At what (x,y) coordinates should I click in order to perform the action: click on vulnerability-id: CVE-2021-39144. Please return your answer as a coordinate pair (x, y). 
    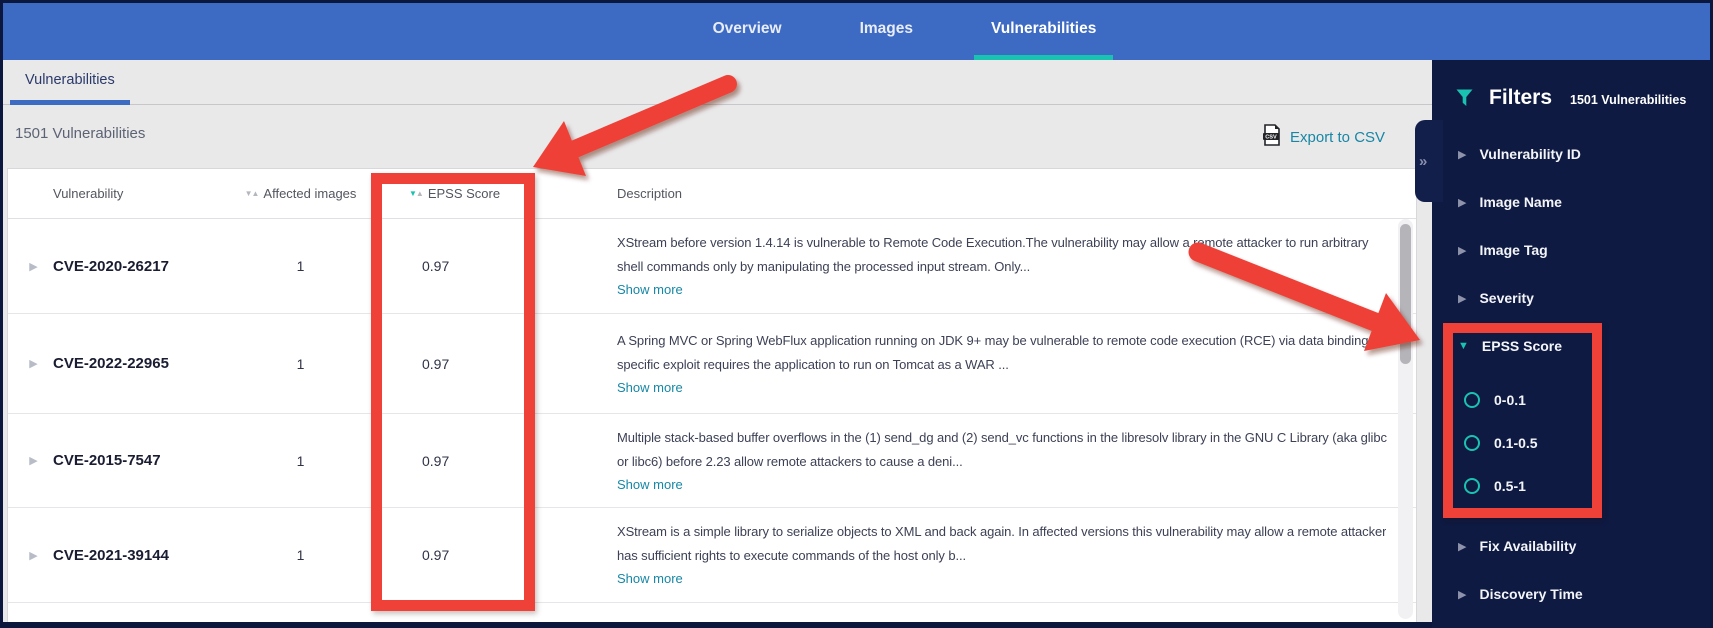
    Looking at the image, I should click on (111, 555).